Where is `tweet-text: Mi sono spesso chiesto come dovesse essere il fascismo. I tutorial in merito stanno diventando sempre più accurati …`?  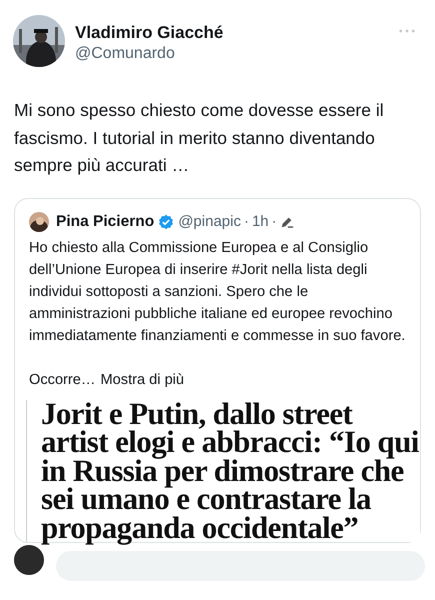 tweet-text: Mi sono spesso chiesto come dovesse essere il fascismo. I tutorial in merito stanno diventando sempre più accurati … is located at coordinates (199, 138).